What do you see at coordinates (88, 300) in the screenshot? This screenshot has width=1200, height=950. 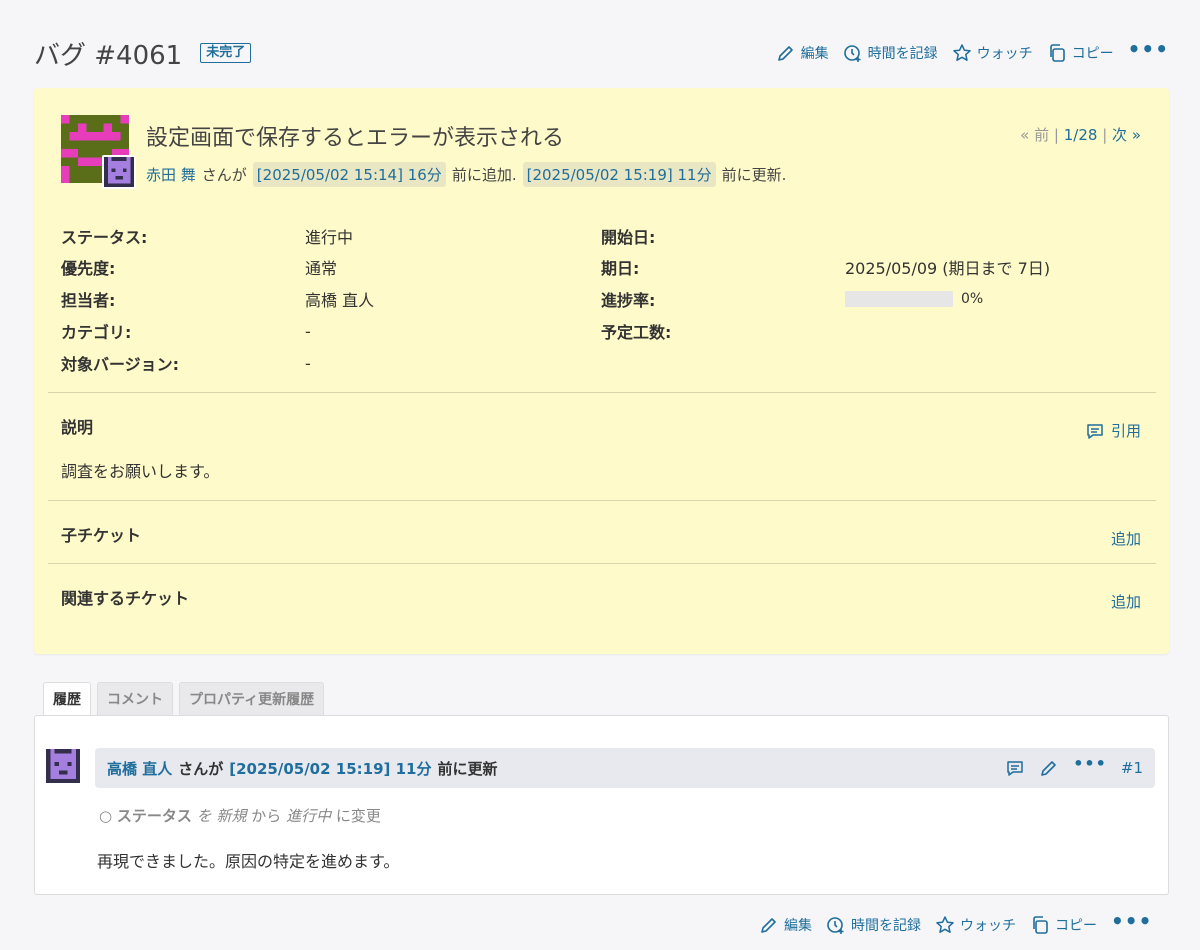 I see `assignee-label: 担当者:` at bounding box center [88, 300].